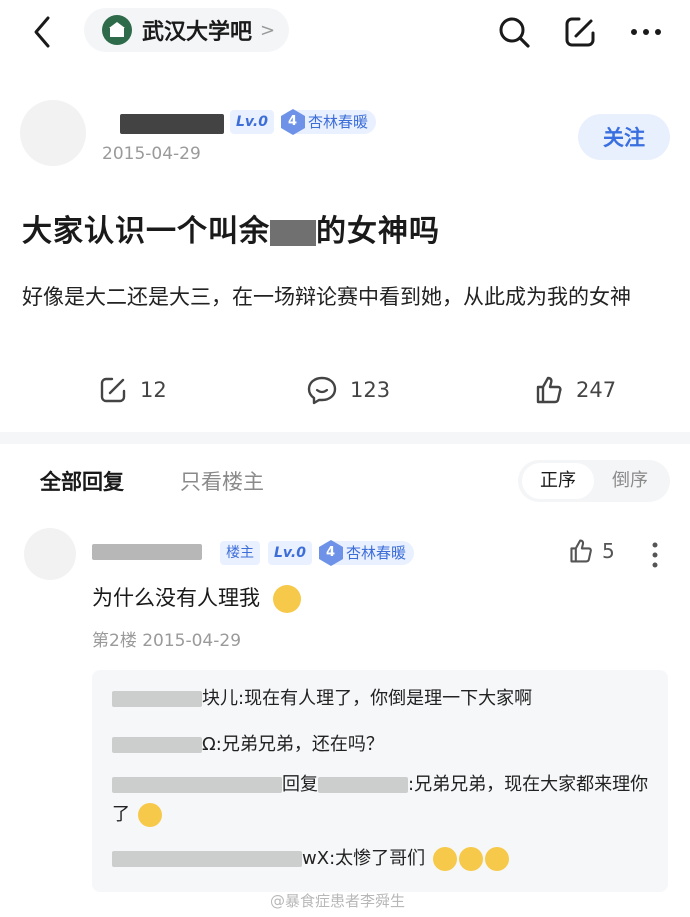 The image size is (690, 917). What do you see at coordinates (299, 744) in the screenshot?
I see `sub-text: :兄弟兄弟，还在吗？` at bounding box center [299, 744].